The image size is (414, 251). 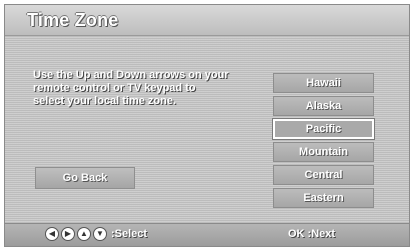 What do you see at coordinates (100, 234) in the screenshot?
I see `down-arrow-icon: ▼` at bounding box center [100, 234].